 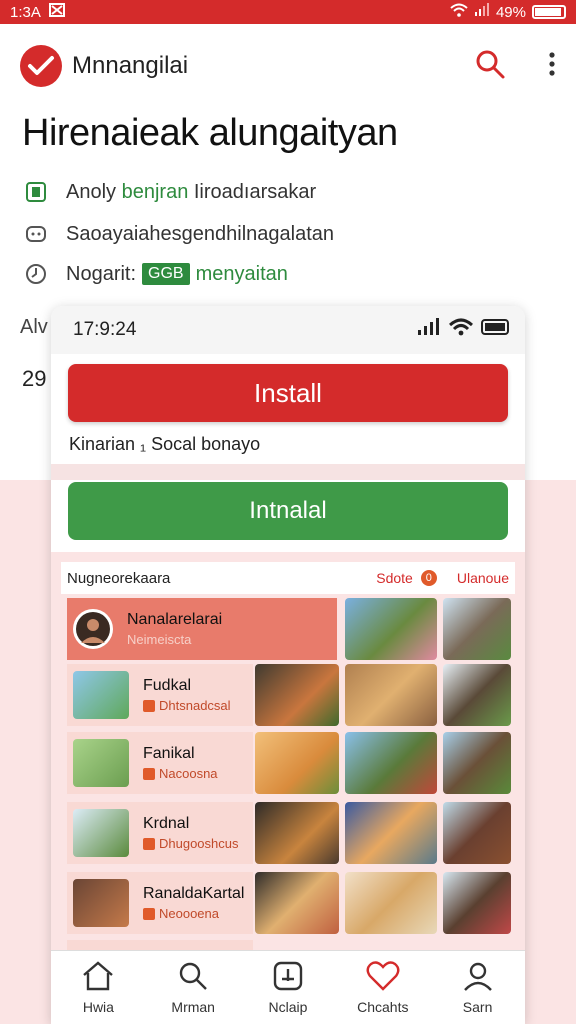 I want to click on bottom-navigation: Hwia Mrman Nclaip Chcahts Sarn, so click(x=288, y=987).